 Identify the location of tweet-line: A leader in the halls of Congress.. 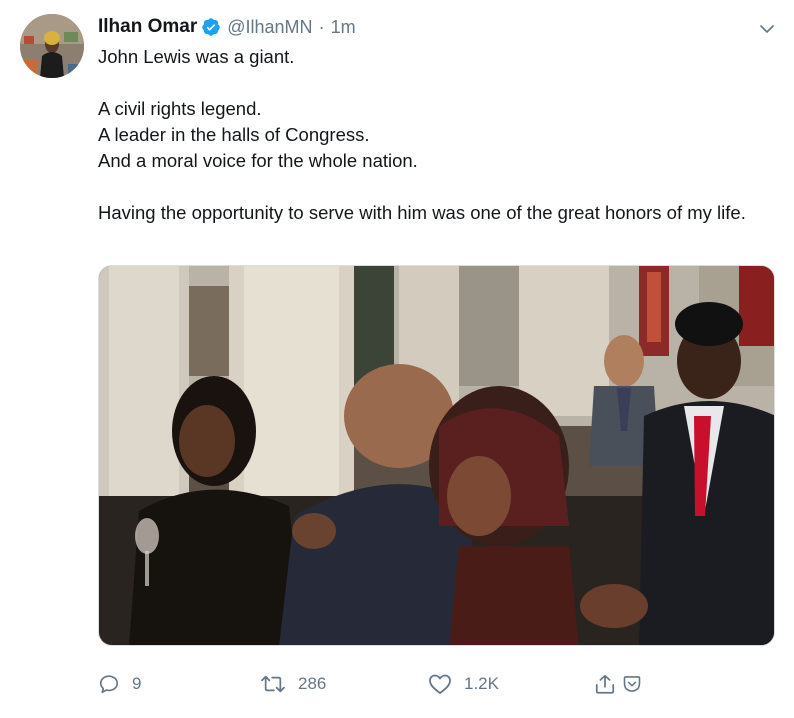
(234, 134).